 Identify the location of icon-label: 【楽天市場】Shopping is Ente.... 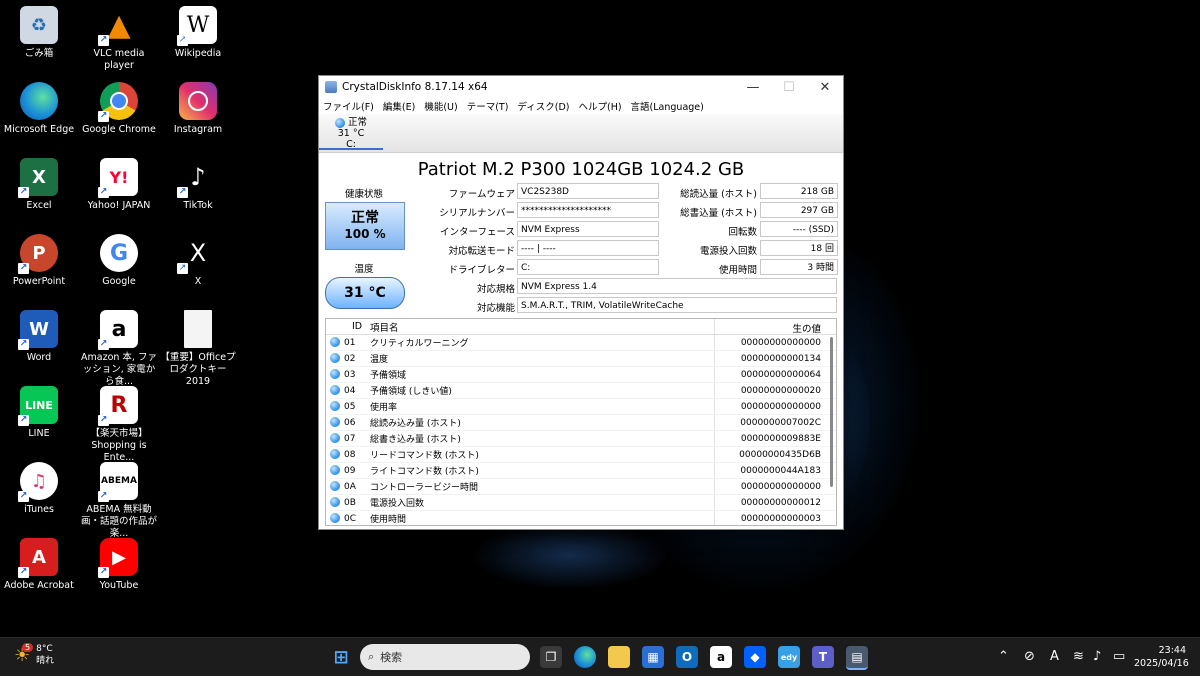
(119, 445).